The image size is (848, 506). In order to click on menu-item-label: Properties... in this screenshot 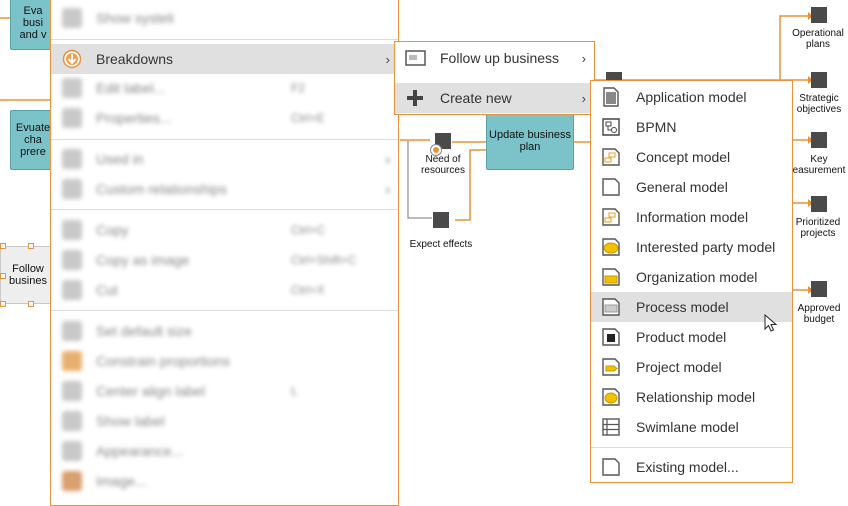, I will do `click(134, 118)`.